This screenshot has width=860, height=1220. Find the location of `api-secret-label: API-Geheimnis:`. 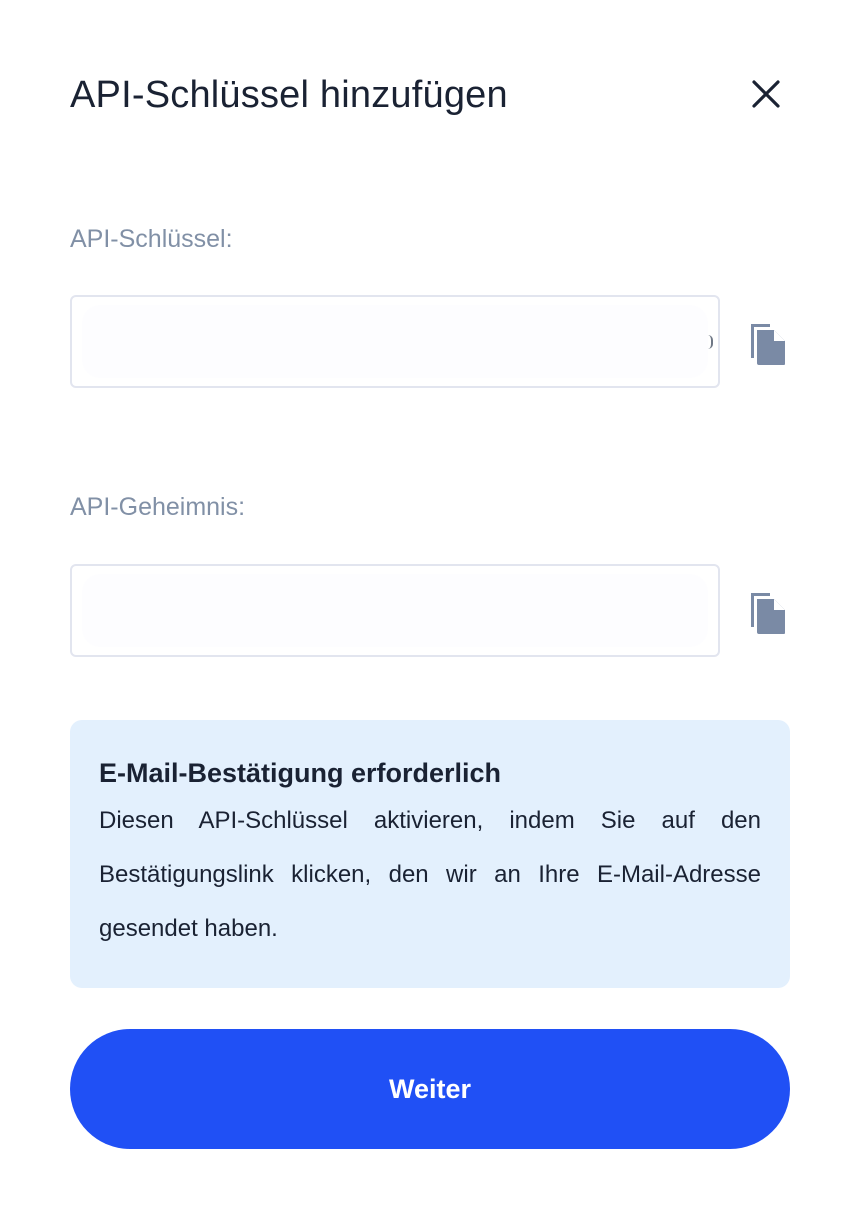

api-secret-label: API-Geheimnis: is located at coordinates (158, 507).